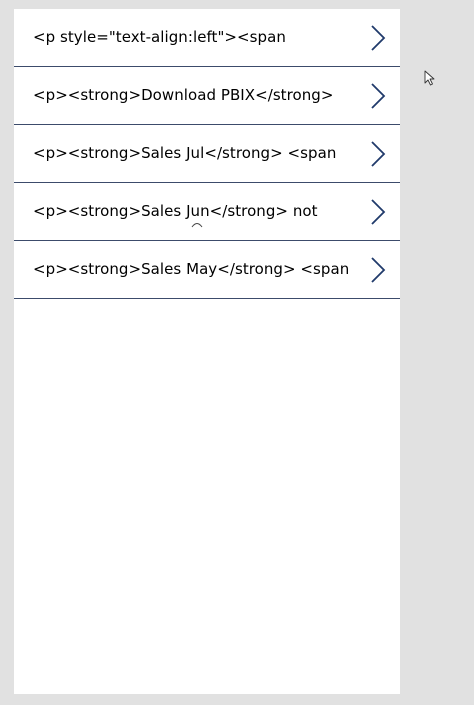 This screenshot has width=474, height=705. What do you see at coordinates (183, 95) in the screenshot?
I see `gallery-item-title: <p><strong>Download PBIX</strong>` at bounding box center [183, 95].